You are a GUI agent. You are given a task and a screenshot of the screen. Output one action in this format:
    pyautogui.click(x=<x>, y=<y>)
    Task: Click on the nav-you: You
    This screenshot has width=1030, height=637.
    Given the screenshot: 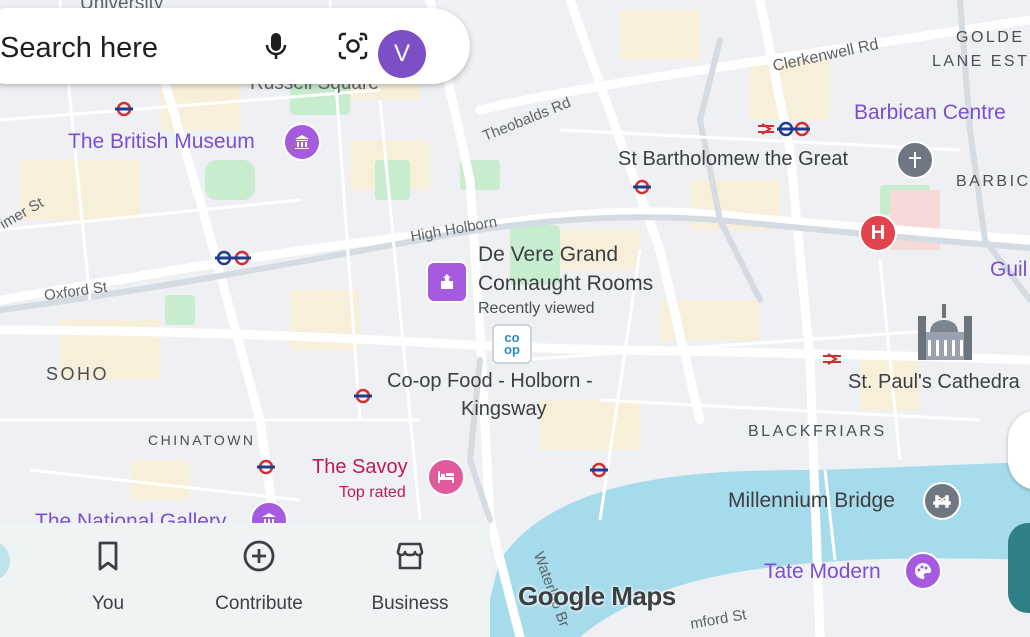 What is the action you would take?
    pyautogui.click(x=108, y=580)
    